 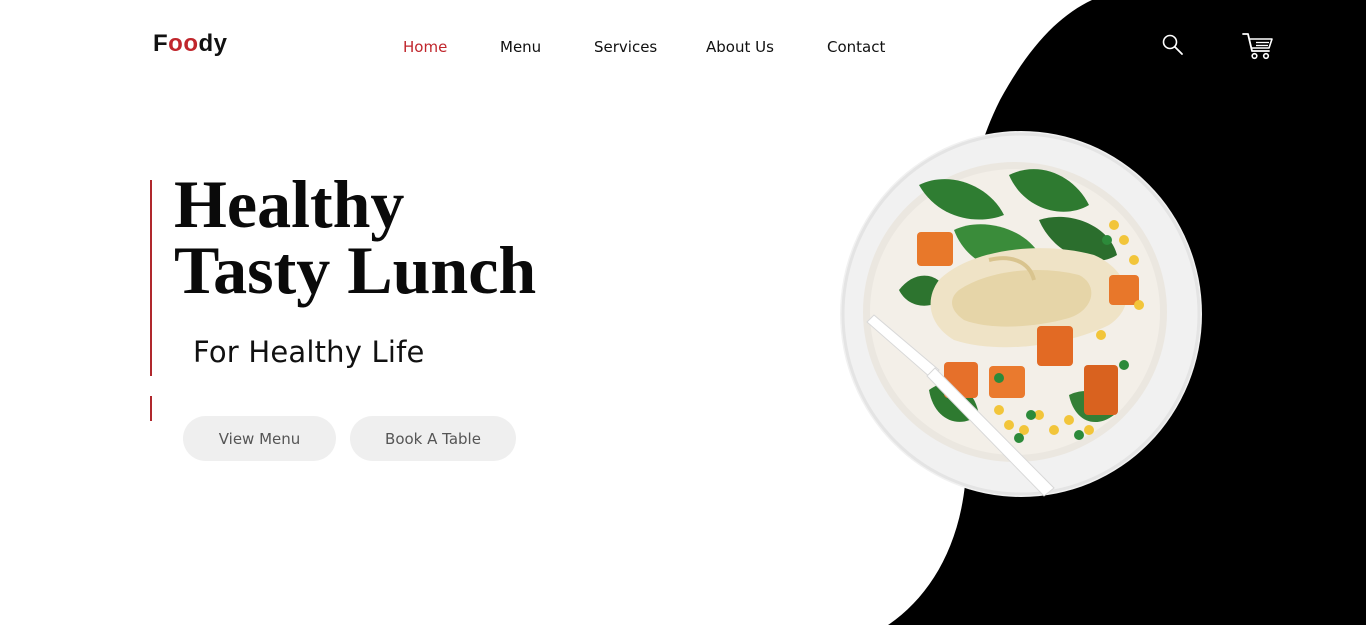 I want to click on nav-item-about-us: About Us, so click(x=740, y=47).